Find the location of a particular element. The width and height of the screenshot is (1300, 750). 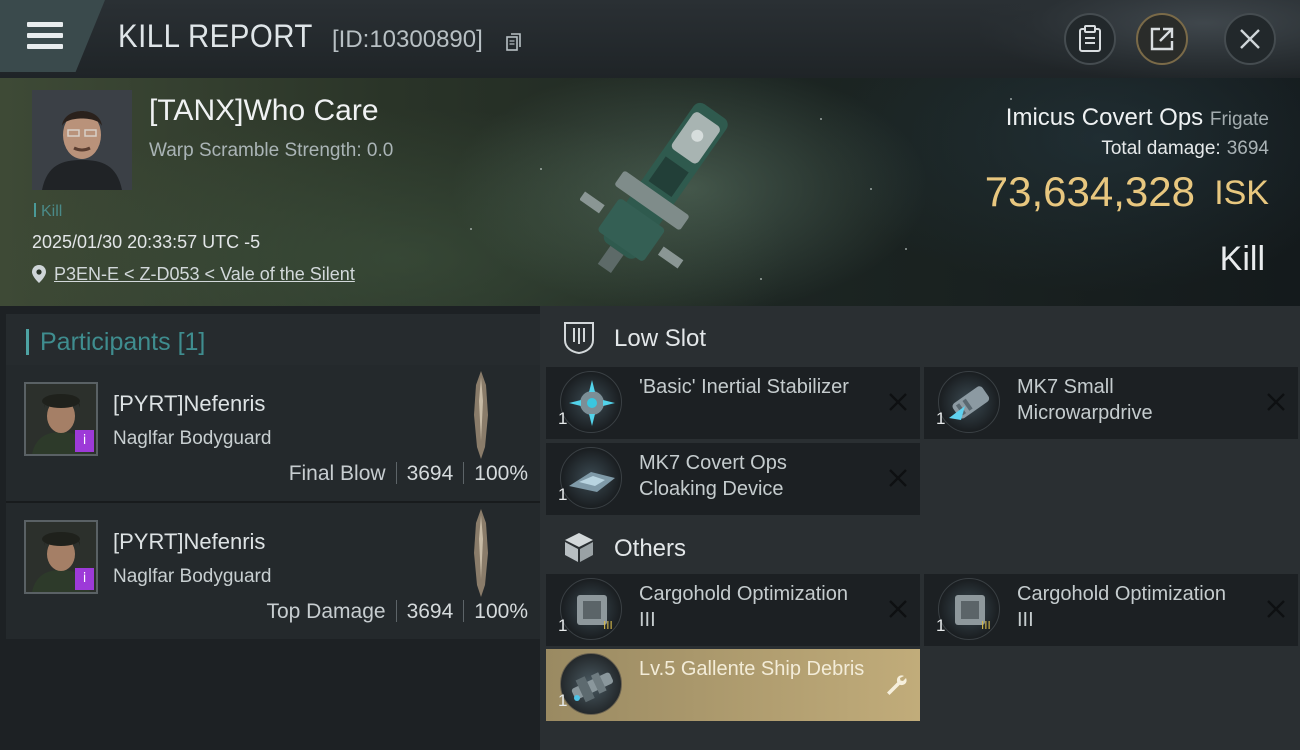

ship-name: Imicus Covert Ops is located at coordinates (1104, 117).